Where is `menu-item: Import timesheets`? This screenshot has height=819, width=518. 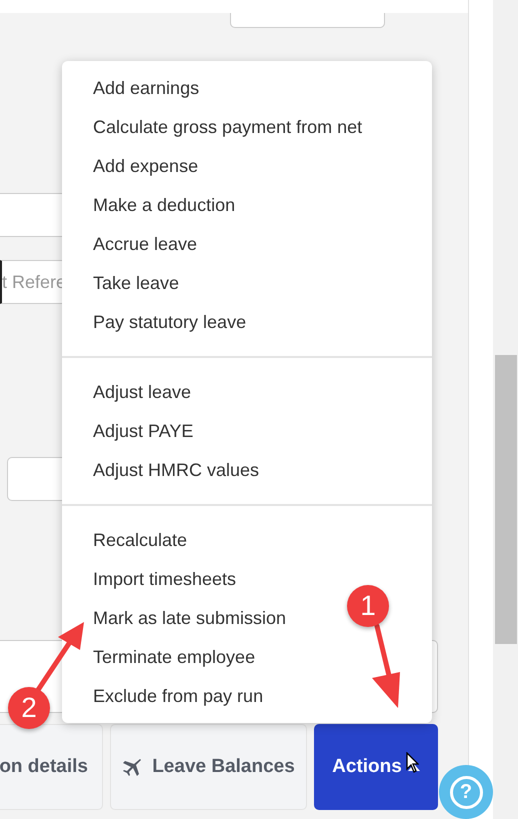 menu-item: Import timesheets is located at coordinates (149, 579).